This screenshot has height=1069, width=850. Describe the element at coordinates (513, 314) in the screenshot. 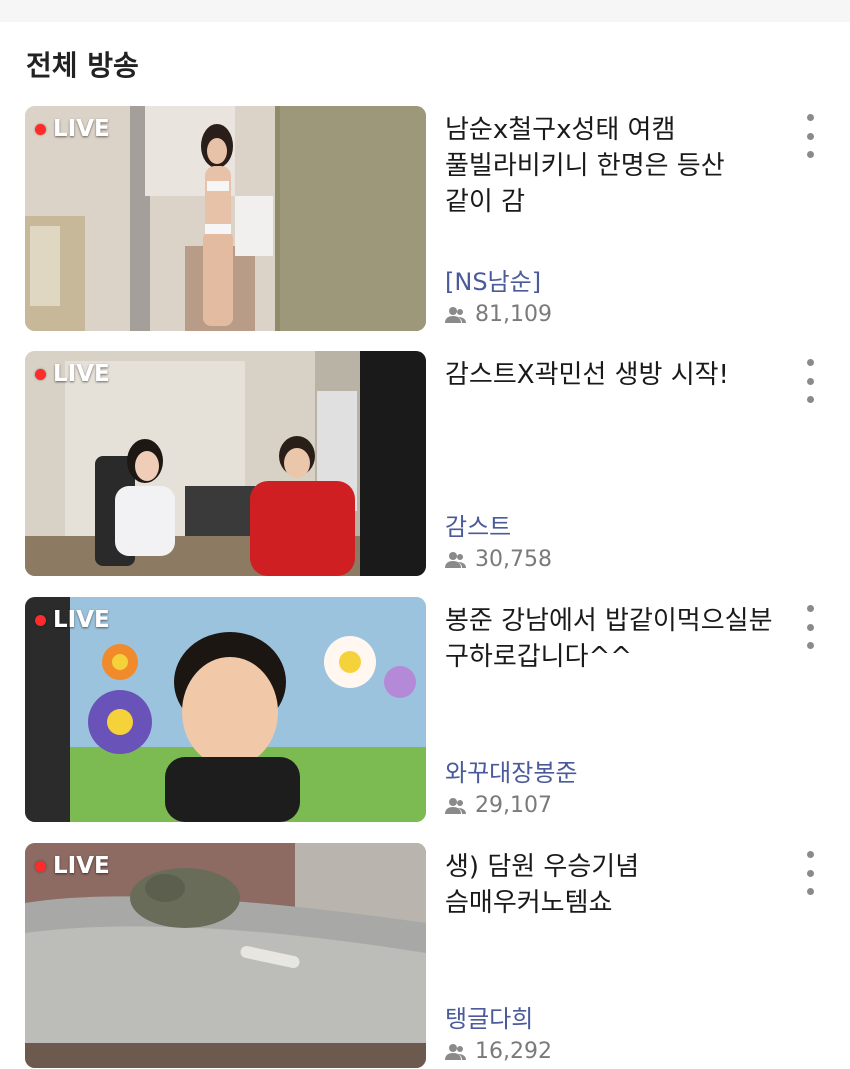

I see `viewer-count-value: 81,109` at that location.